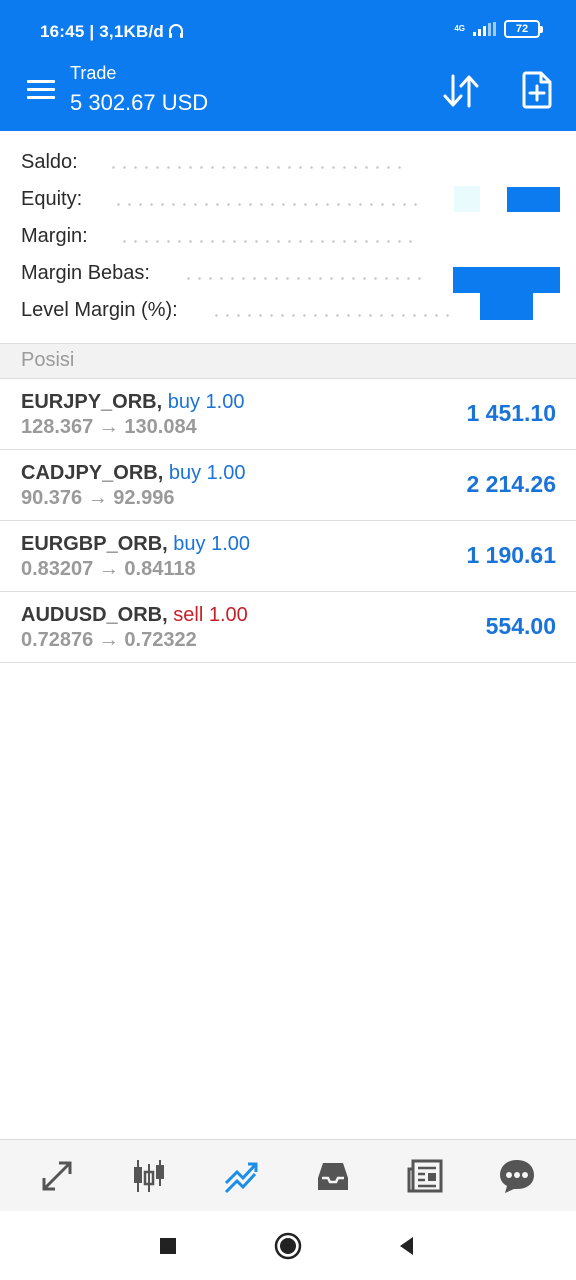  Describe the element at coordinates (291, 201) in the screenshot. I see `summary-row-equity: Equity:` at that location.